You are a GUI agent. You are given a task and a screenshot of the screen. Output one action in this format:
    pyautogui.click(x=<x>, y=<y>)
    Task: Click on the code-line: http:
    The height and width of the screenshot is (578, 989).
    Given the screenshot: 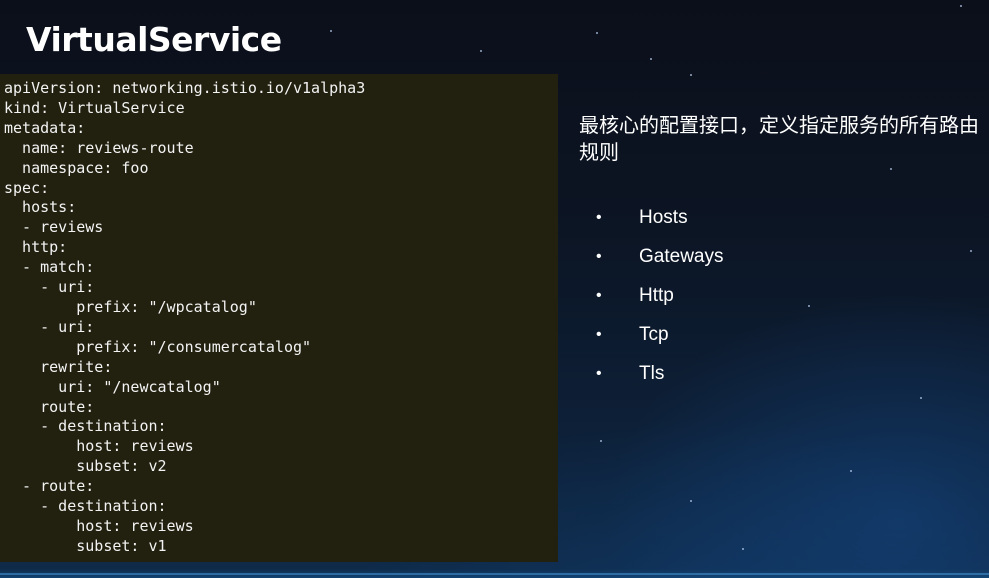 What is the action you would take?
    pyautogui.click(x=36, y=247)
    